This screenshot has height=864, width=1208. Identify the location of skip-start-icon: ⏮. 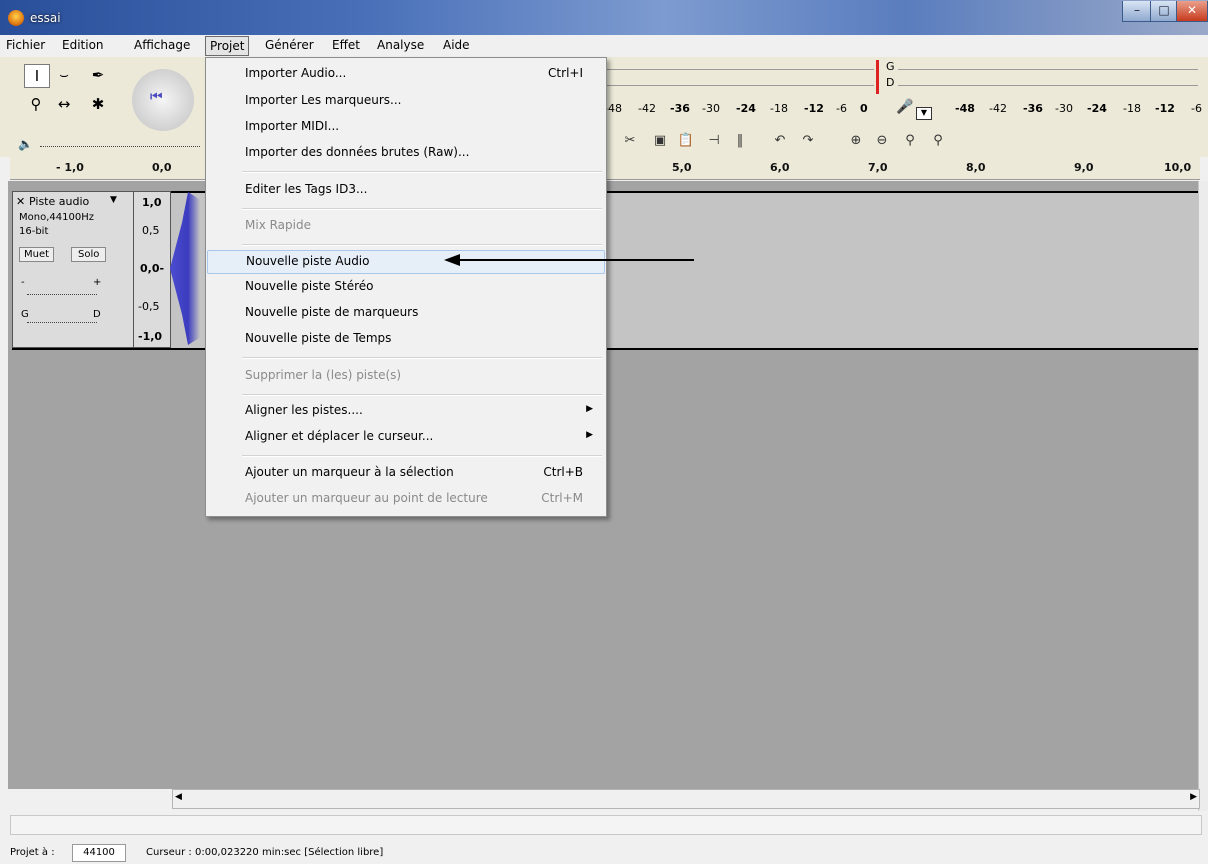
(156, 97).